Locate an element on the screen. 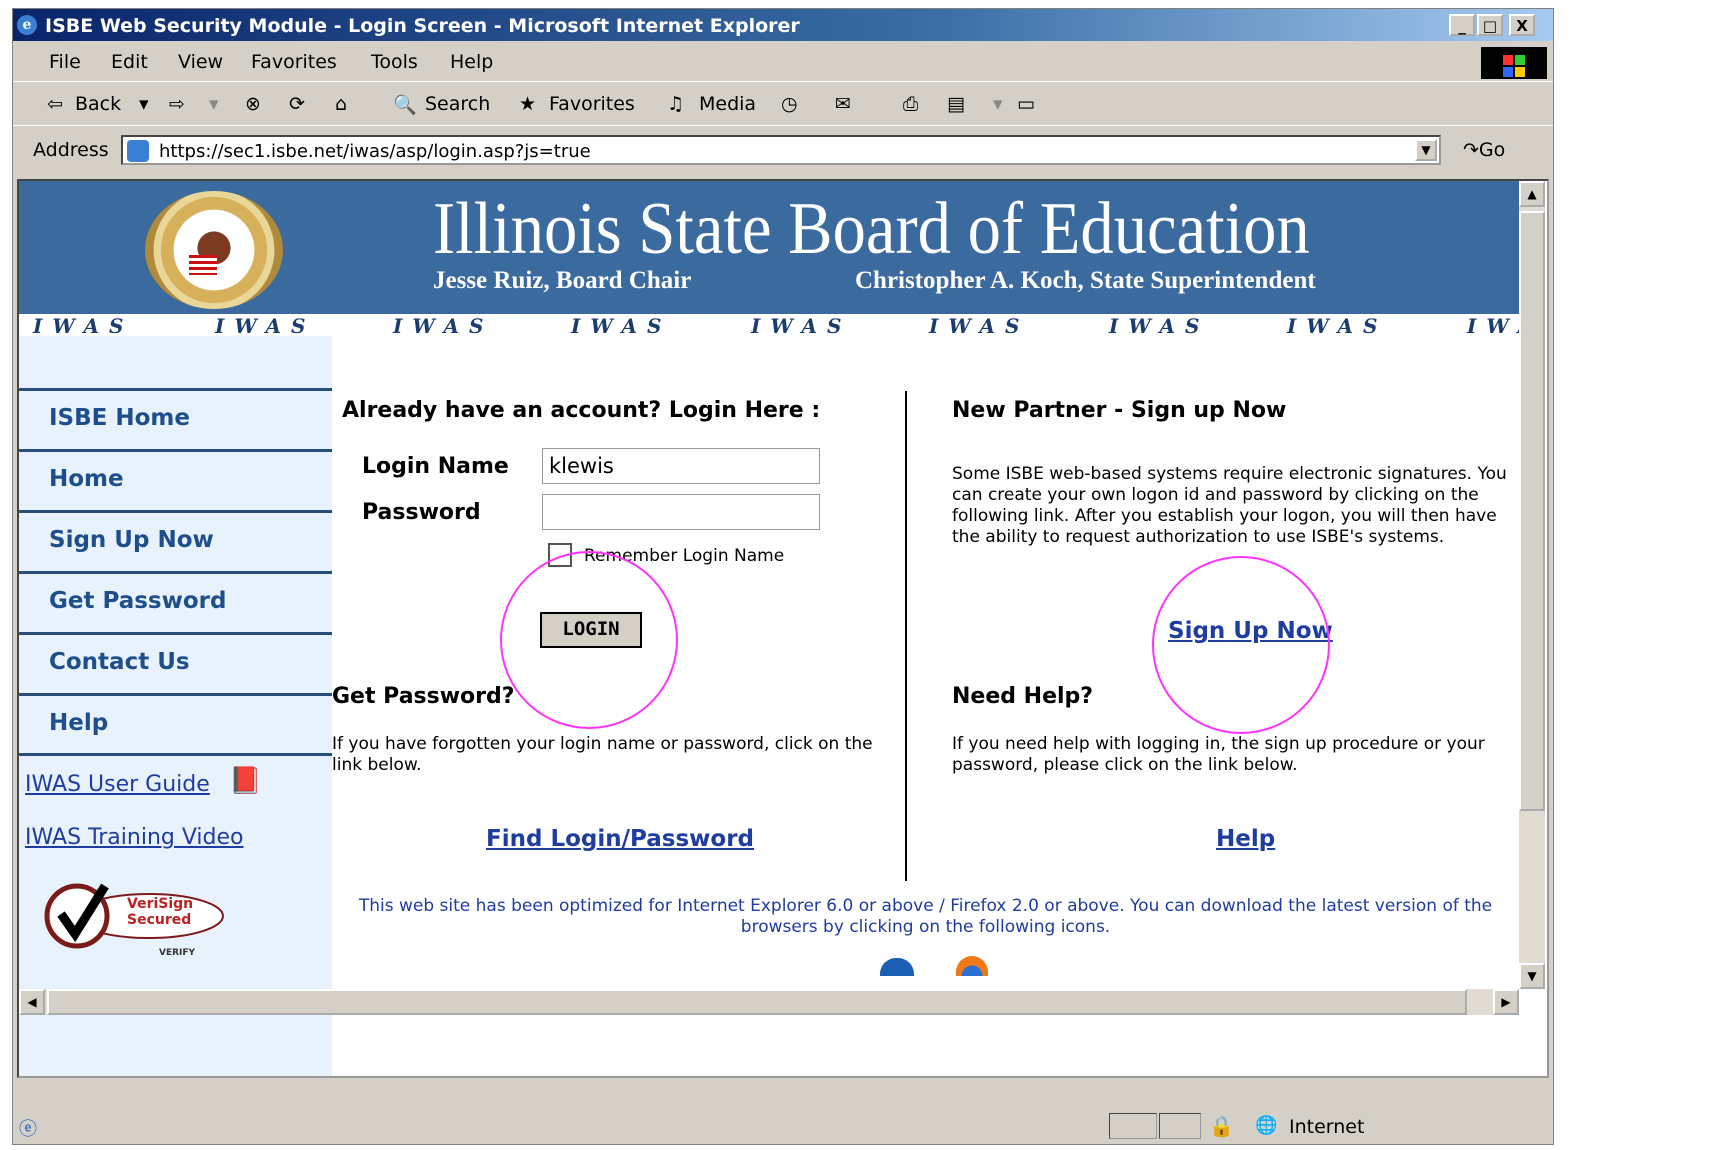 The image size is (1733, 1150). sidebar-item-label: Help is located at coordinates (79, 723).